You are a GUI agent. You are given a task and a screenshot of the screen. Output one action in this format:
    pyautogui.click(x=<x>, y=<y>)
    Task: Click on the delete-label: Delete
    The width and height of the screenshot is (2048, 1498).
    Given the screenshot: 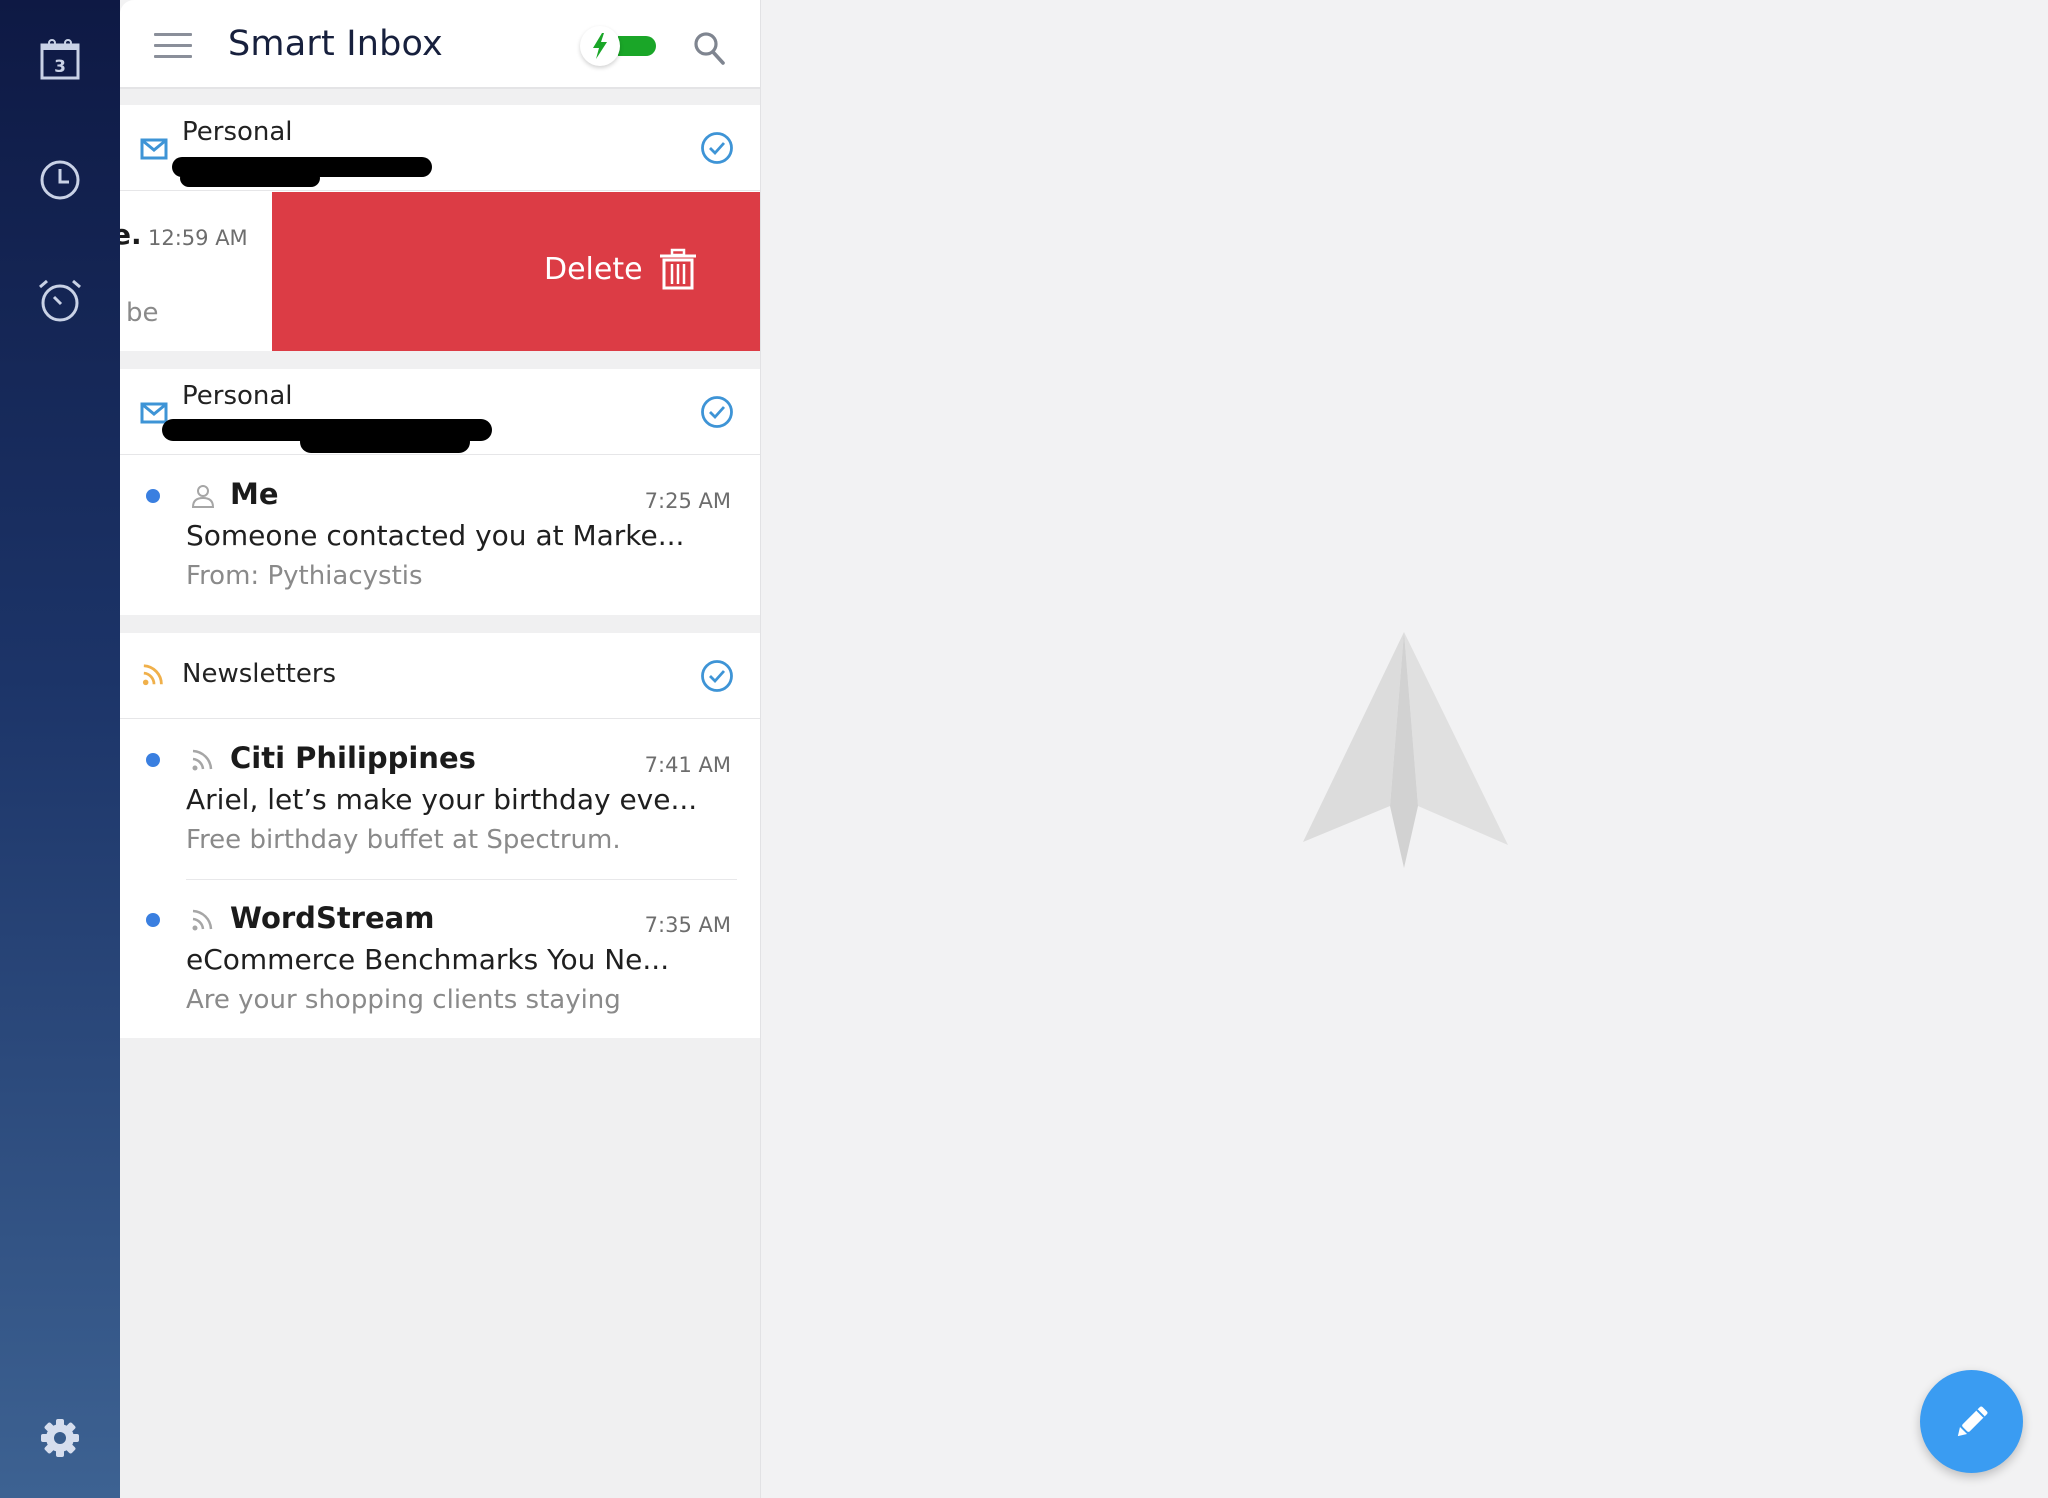 What is the action you would take?
    pyautogui.click(x=593, y=269)
    